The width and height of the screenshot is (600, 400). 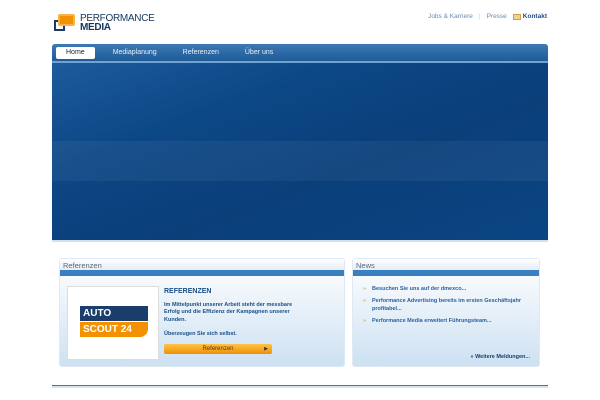 What do you see at coordinates (259, 52) in the screenshot?
I see `nav-ueber-uns: Über uns` at bounding box center [259, 52].